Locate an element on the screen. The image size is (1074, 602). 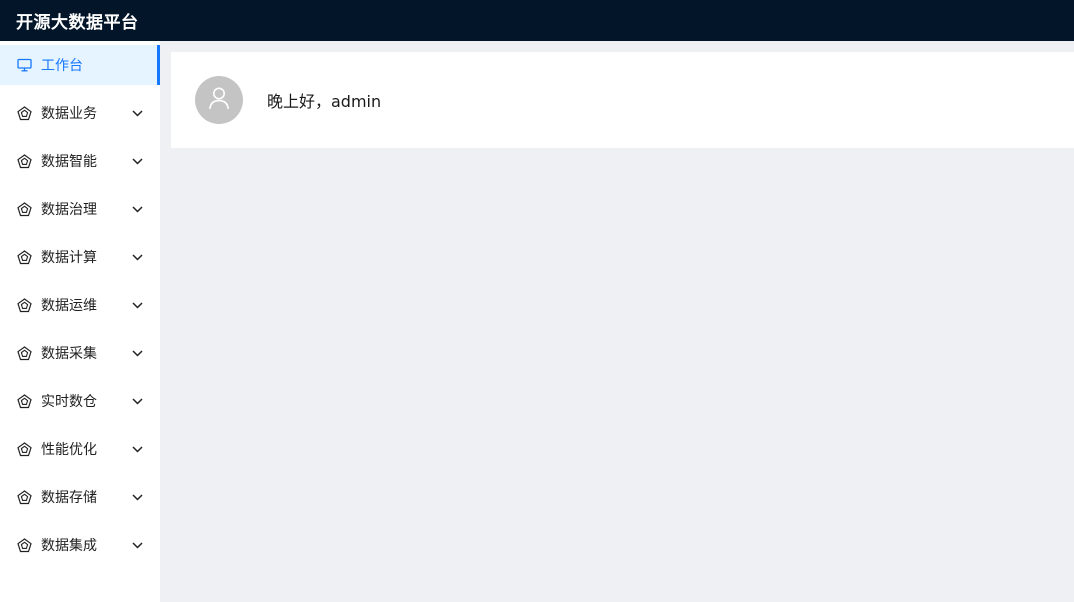
sidebar-item-label: 性能优化 is located at coordinates (69, 450).